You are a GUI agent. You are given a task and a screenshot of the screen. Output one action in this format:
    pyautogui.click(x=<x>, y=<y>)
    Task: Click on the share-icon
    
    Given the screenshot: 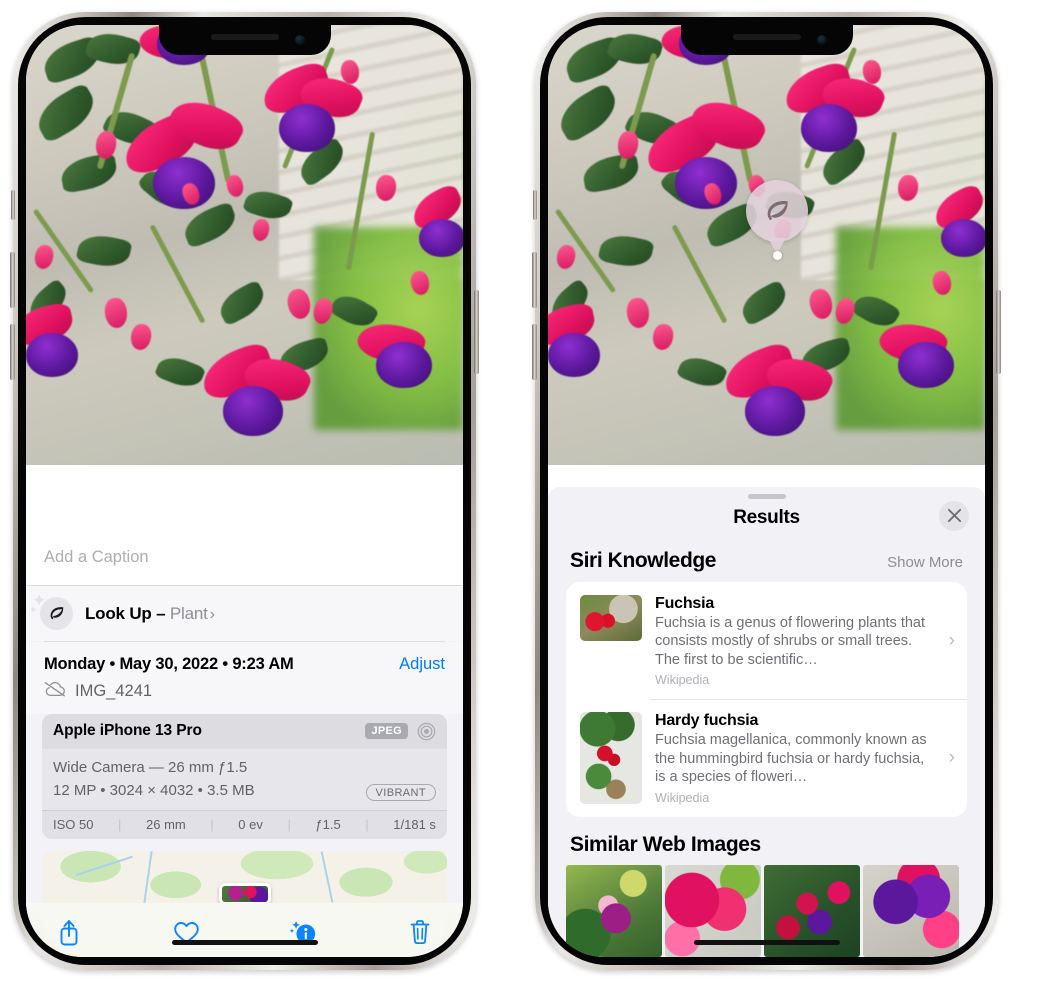 What is the action you would take?
    pyautogui.click(x=69, y=932)
    